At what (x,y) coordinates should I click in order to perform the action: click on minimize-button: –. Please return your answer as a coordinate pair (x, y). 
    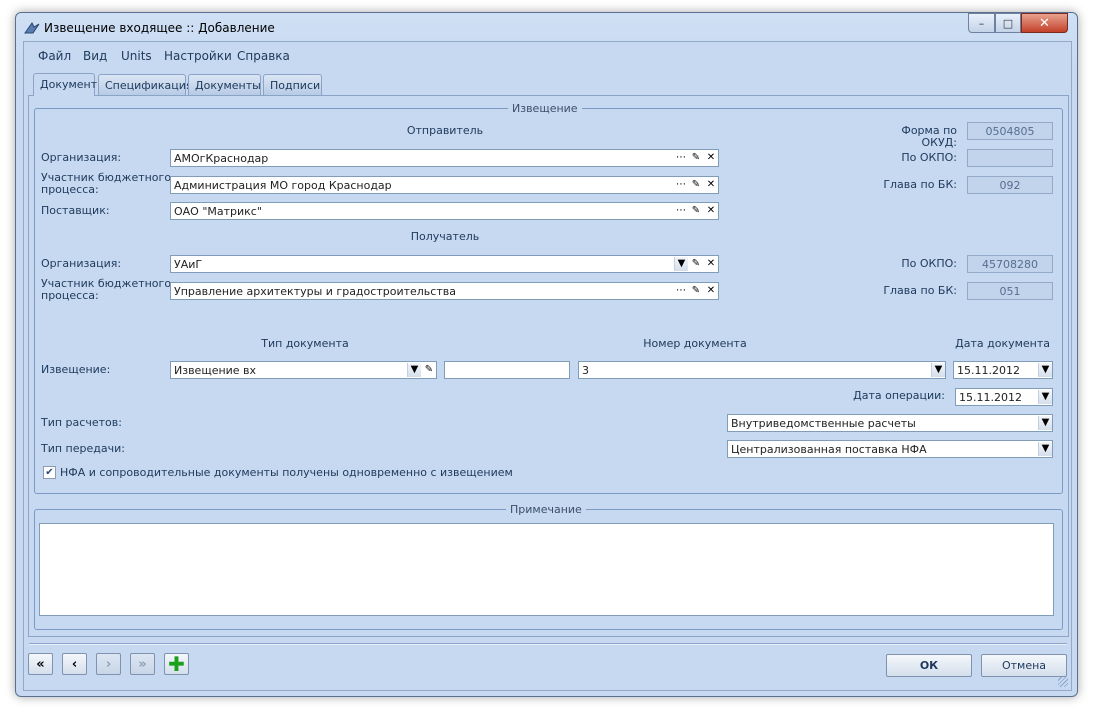
    Looking at the image, I should click on (981, 23).